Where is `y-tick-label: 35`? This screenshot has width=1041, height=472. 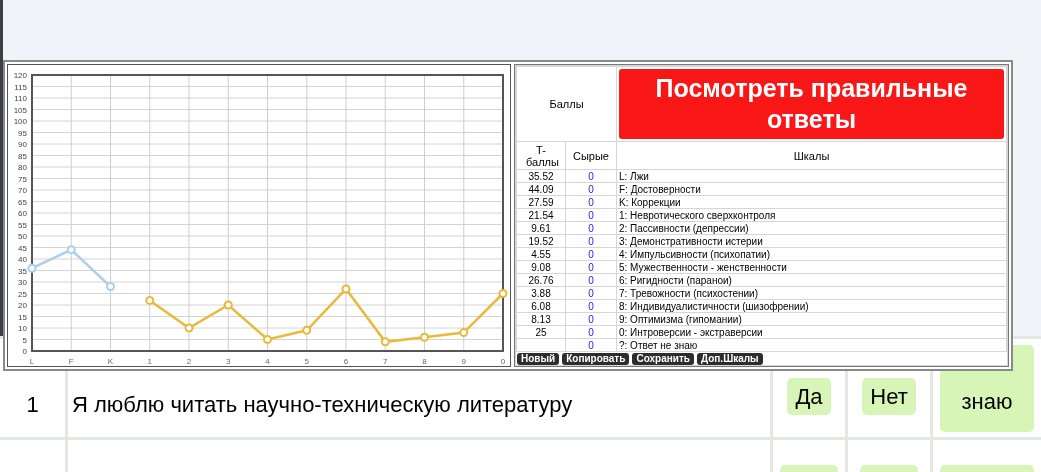
y-tick-label: 35 is located at coordinates (22, 271).